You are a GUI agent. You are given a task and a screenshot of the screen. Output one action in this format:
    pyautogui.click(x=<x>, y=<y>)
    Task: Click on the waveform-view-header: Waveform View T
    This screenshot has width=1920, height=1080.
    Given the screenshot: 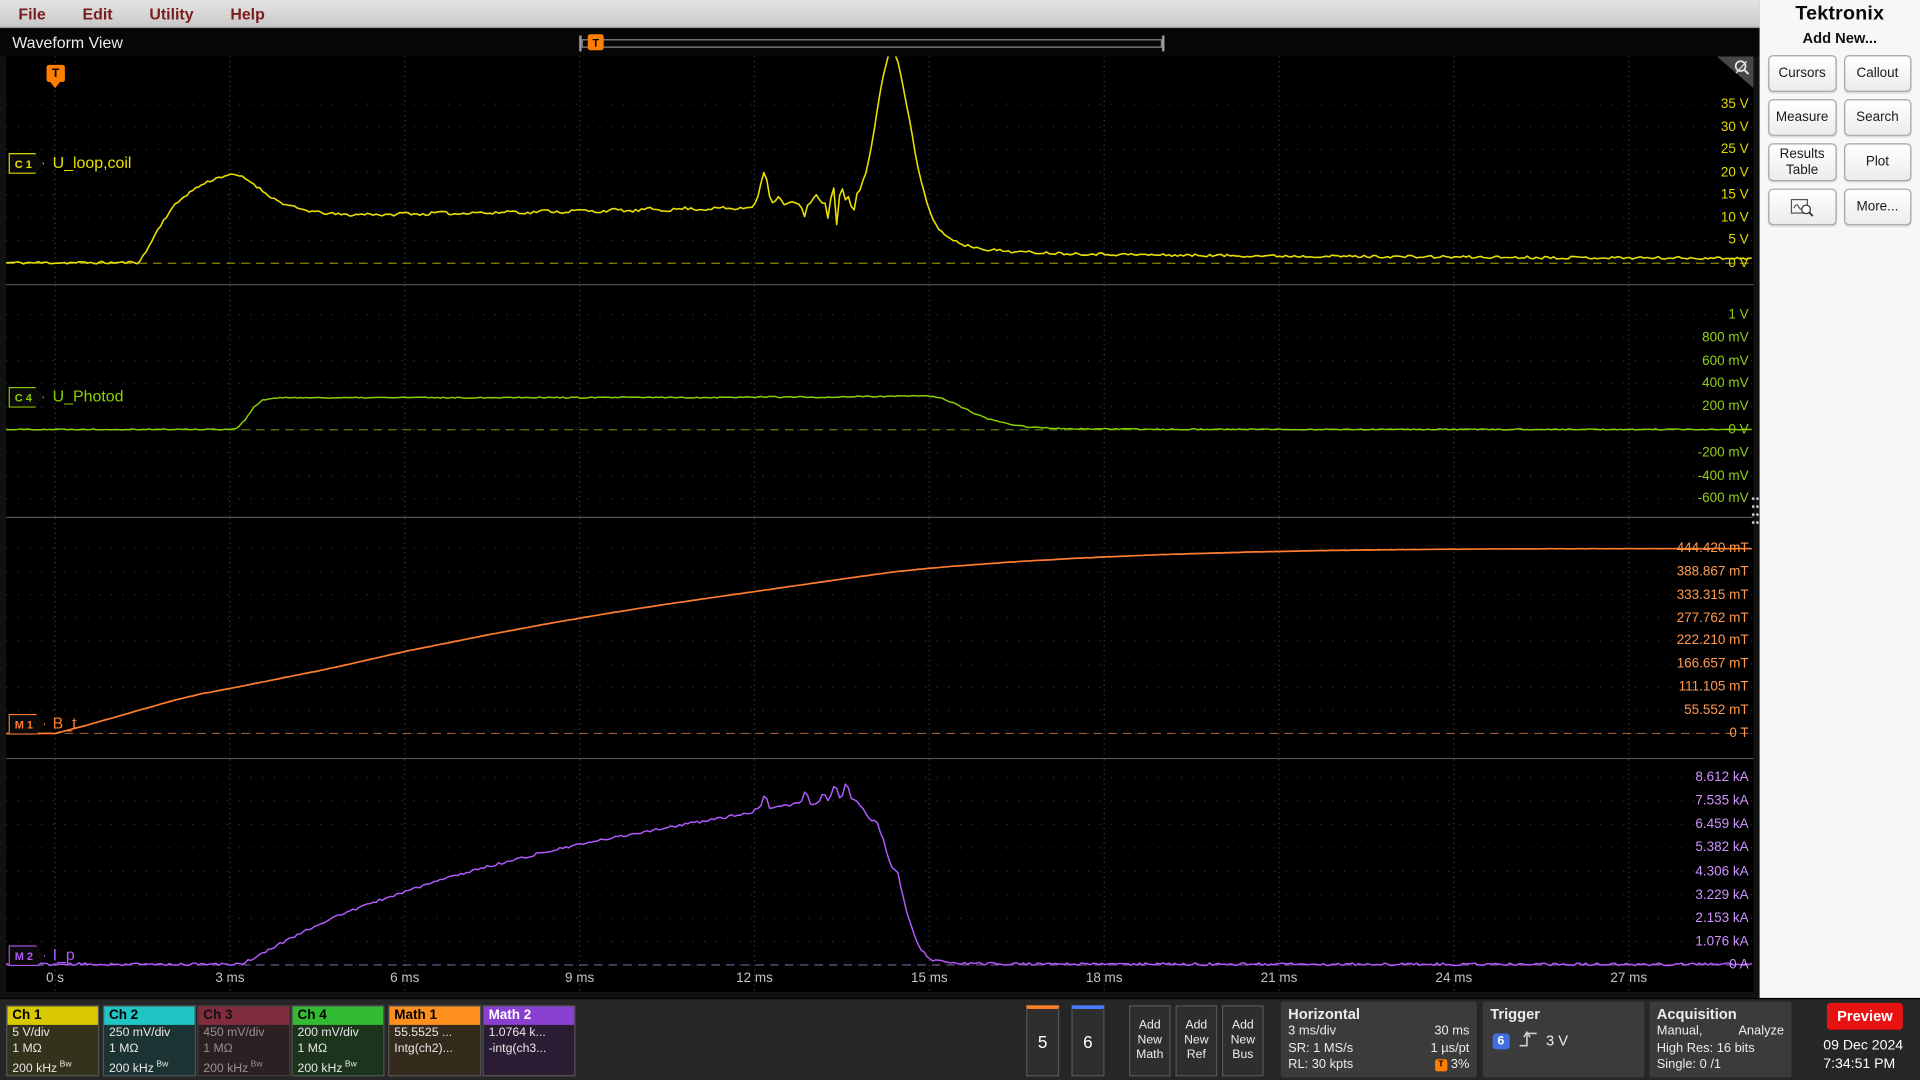 What is the action you would take?
    pyautogui.click(x=880, y=42)
    